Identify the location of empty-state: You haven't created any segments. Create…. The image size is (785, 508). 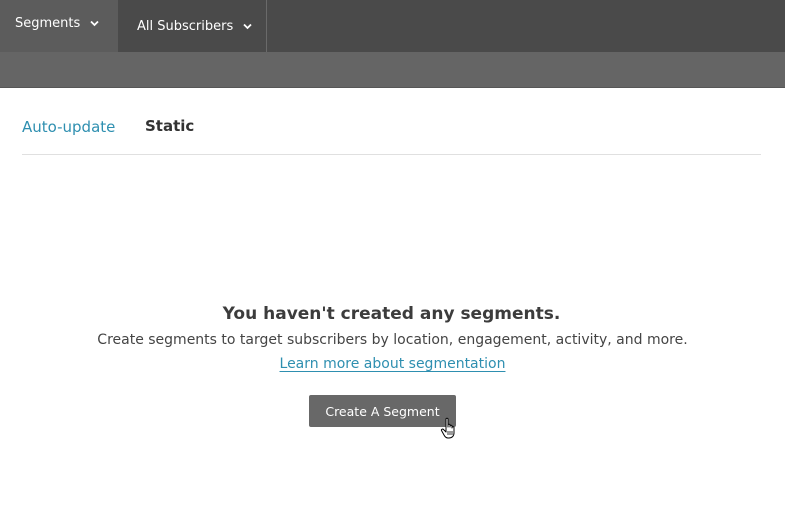
(392, 338).